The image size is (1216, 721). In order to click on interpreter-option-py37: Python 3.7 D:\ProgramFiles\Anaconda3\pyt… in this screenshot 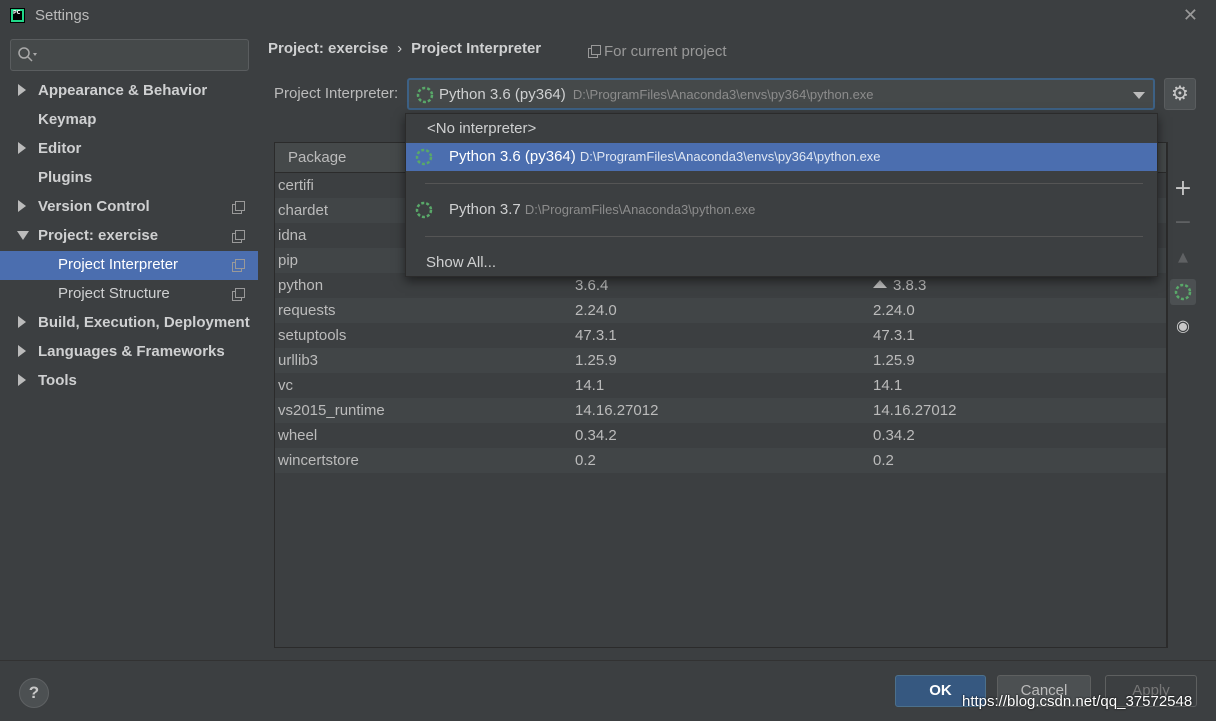, I will do `click(781, 210)`.